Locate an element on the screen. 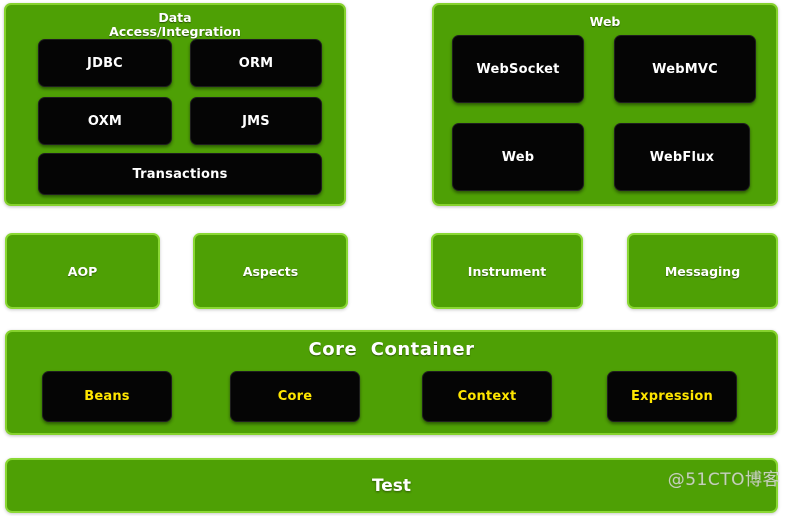  module-web-label: Web is located at coordinates (518, 157).